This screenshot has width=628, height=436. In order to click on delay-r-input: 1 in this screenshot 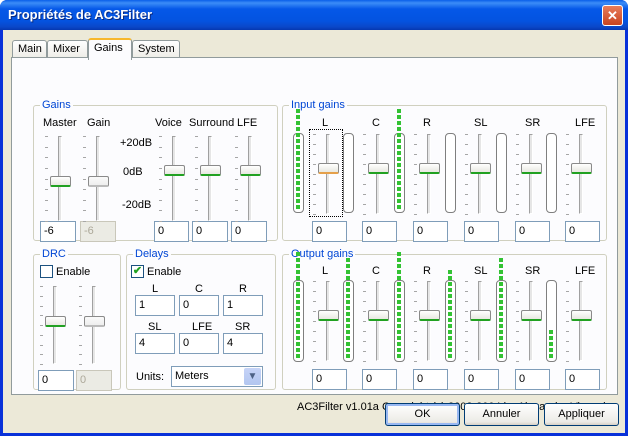, I will do `click(243, 305)`.